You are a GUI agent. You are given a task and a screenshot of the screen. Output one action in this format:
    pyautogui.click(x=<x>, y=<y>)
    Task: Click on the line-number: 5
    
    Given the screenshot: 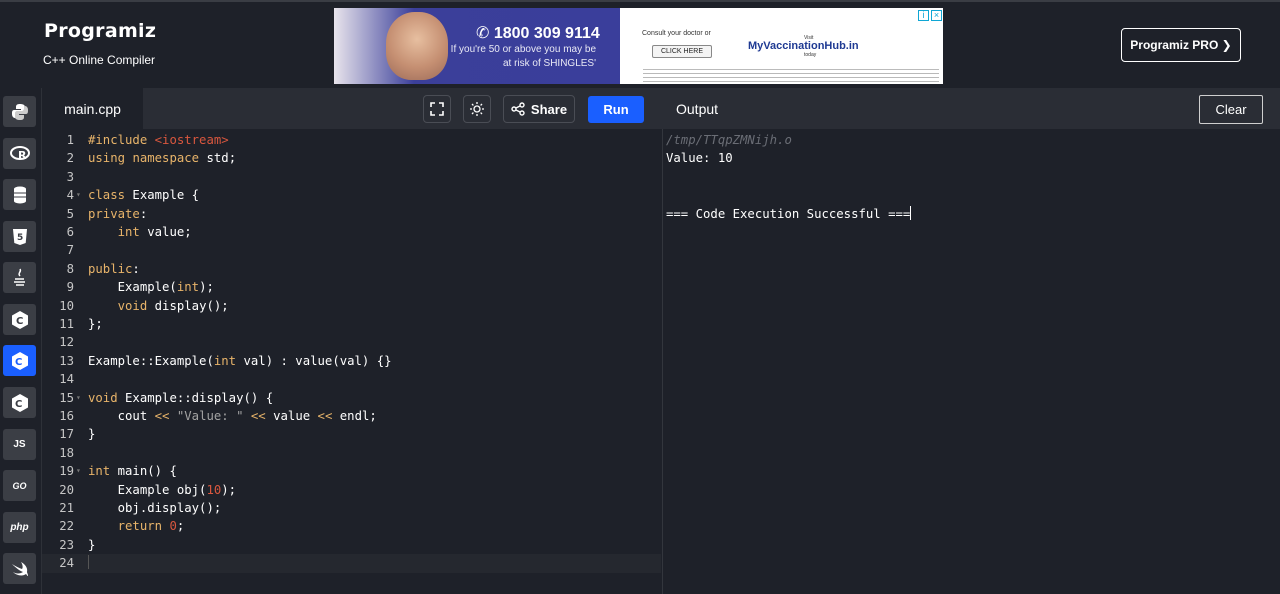 What is the action you would take?
    pyautogui.click(x=70, y=213)
    